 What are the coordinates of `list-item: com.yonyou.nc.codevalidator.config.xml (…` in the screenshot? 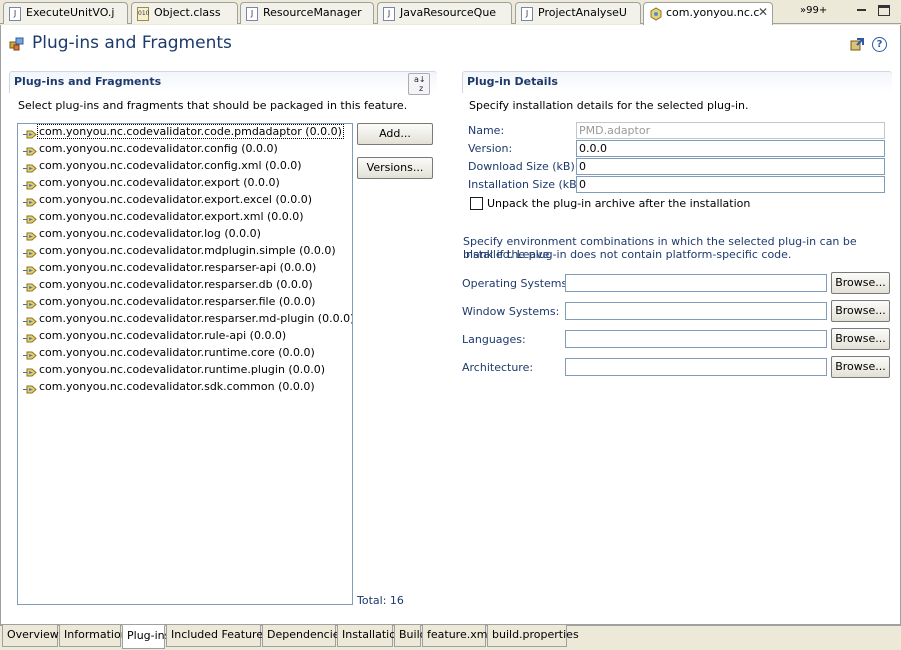 It's located at (185, 166).